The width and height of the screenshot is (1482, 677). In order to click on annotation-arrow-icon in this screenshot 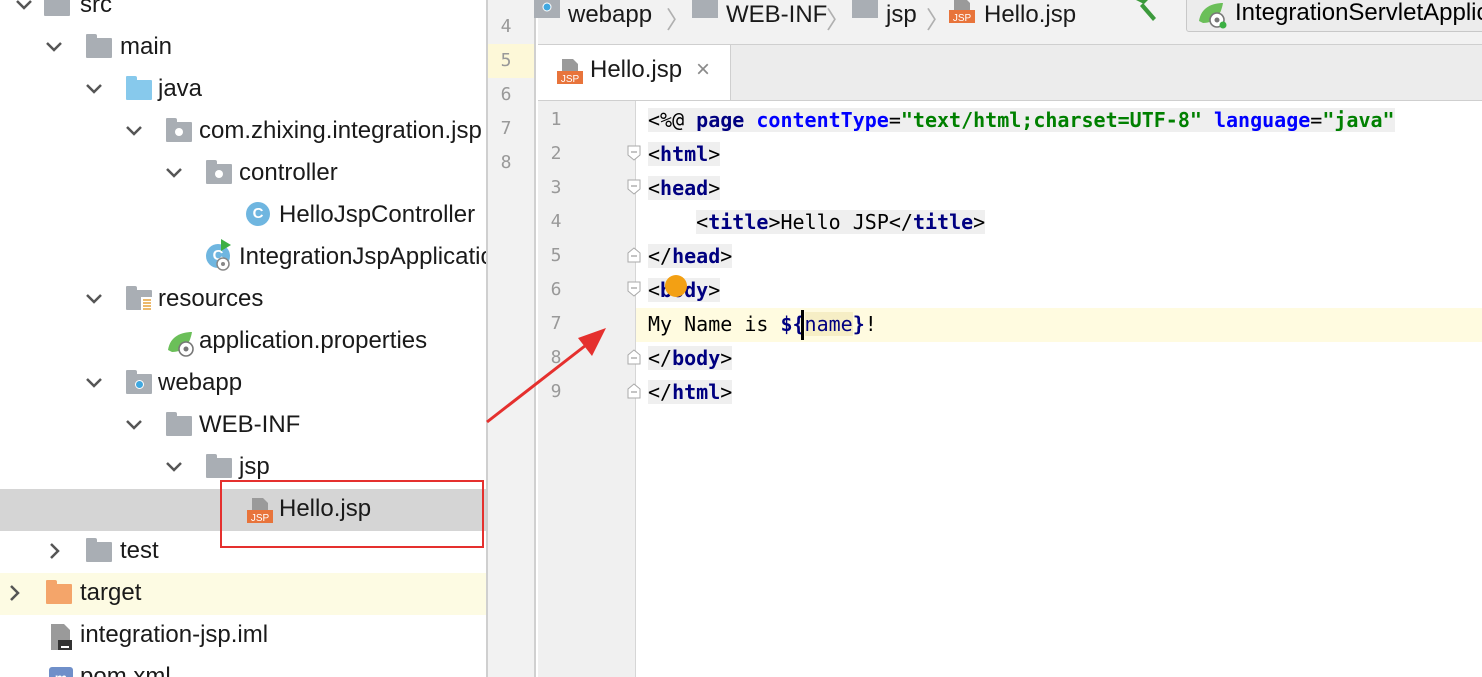, I will do `click(546, 376)`.